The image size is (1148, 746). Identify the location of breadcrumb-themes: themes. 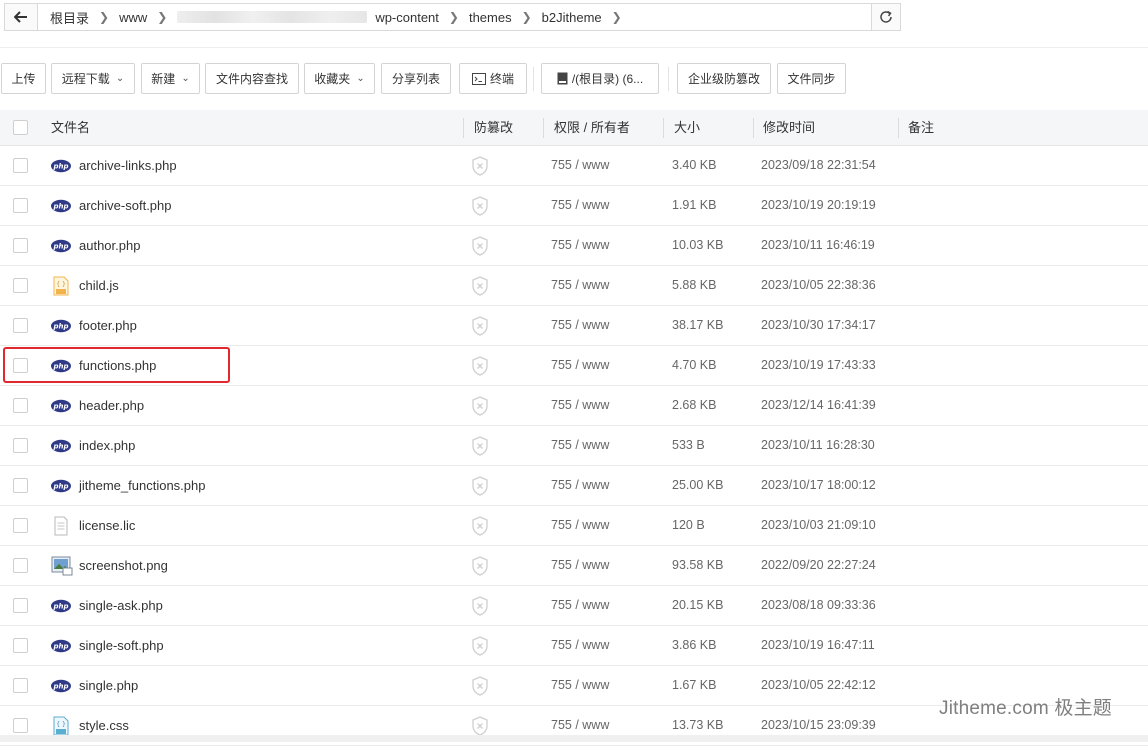
(490, 17).